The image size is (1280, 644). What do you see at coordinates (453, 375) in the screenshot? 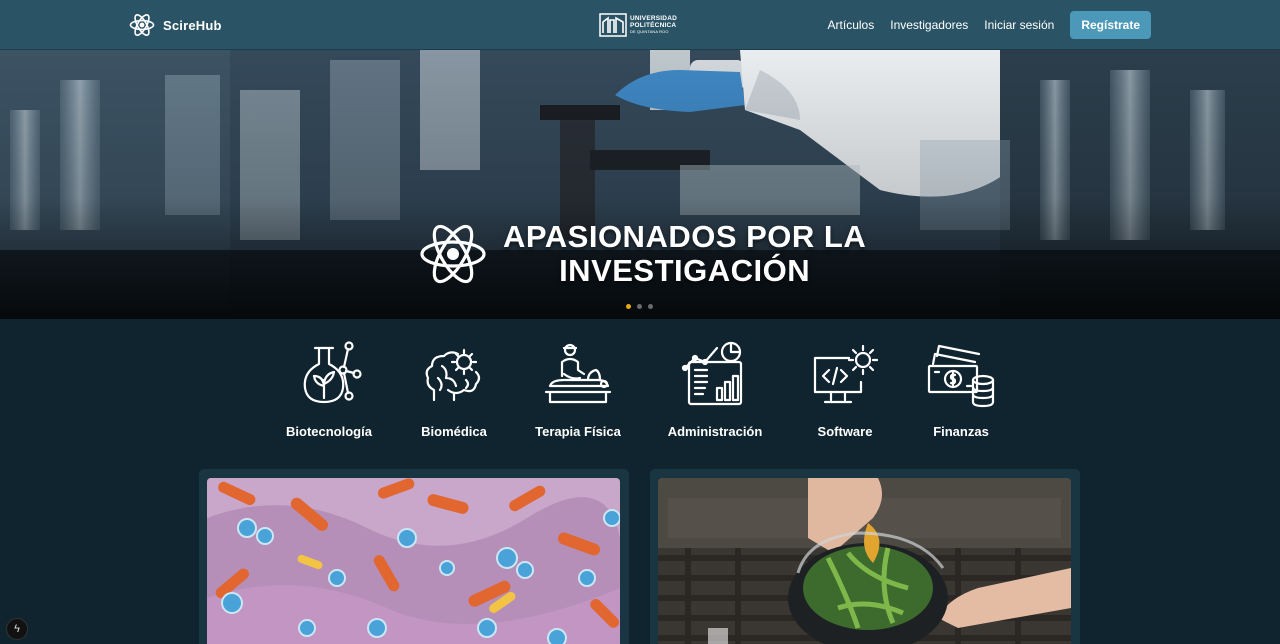
I see `brain-gear-icon` at bounding box center [453, 375].